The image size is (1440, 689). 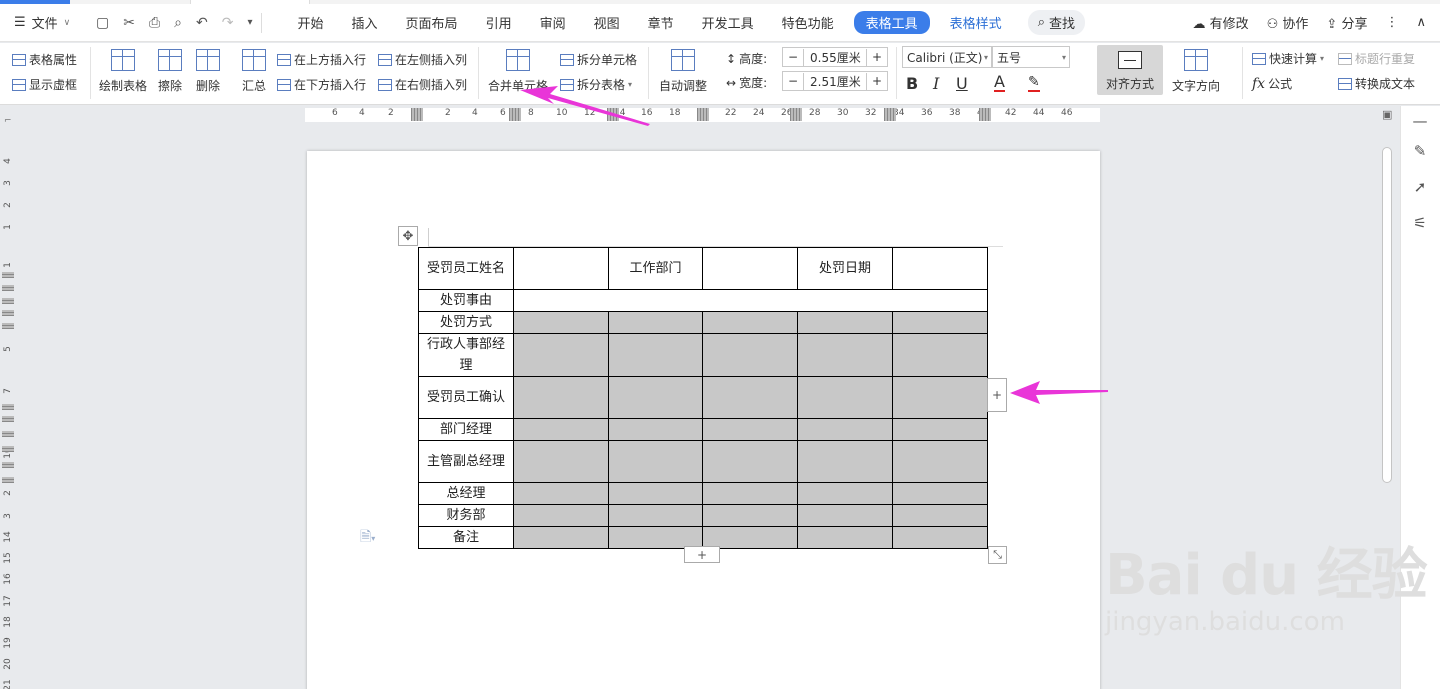 What do you see at coordinates (170, 71) in the screenshot?
I see `erase-button: 擦除` at bounding box center [170, 71].